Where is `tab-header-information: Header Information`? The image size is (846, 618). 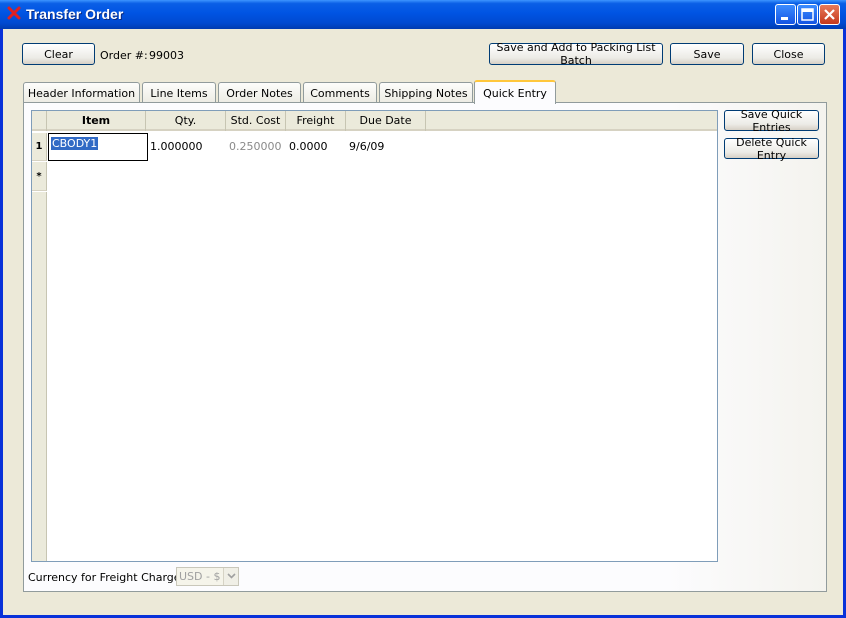 tab-header-information: Header Information is located at coordinates (81, 92).